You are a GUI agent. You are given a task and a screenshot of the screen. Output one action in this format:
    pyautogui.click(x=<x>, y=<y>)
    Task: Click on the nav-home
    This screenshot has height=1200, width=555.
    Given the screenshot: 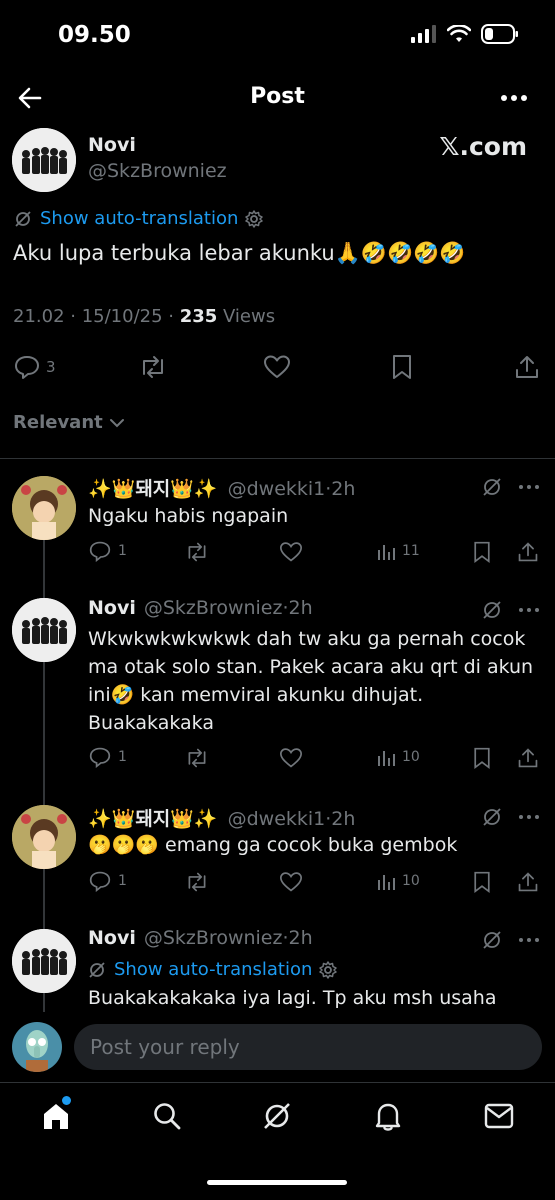 What is the action you would take?
    pyautogui.click(x=56, y=1114)
    